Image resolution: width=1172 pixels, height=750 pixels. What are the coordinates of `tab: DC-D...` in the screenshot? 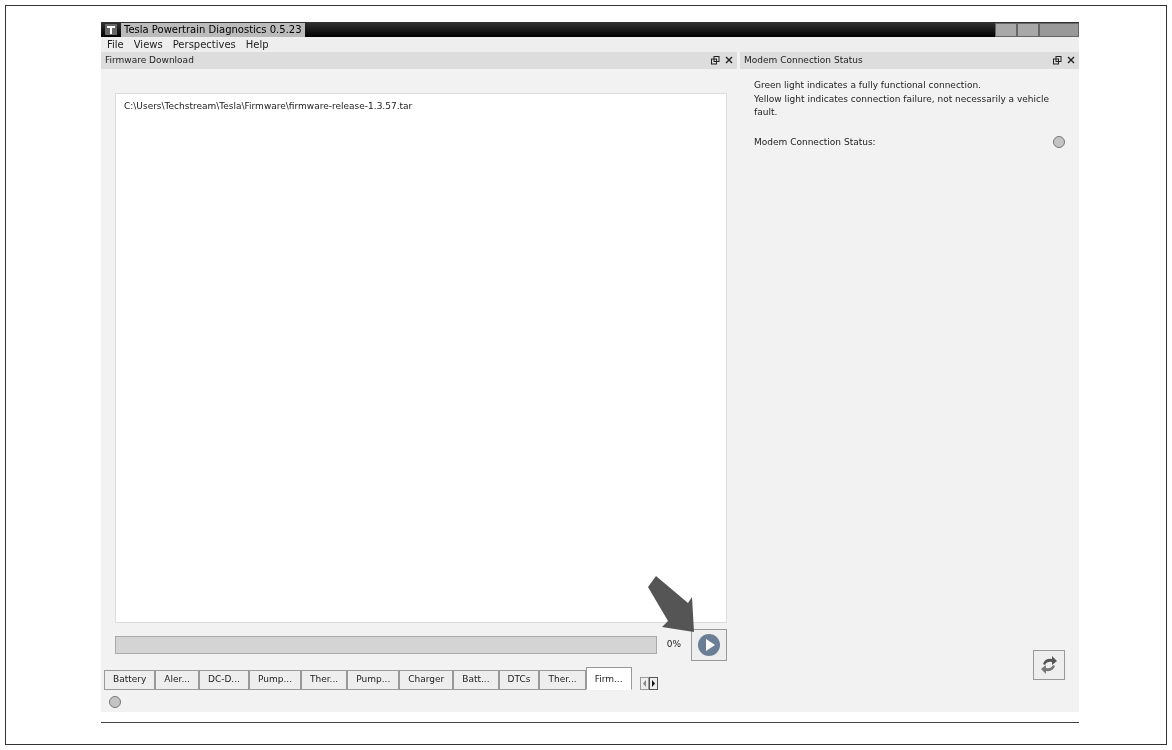 It's located at (223, 680).